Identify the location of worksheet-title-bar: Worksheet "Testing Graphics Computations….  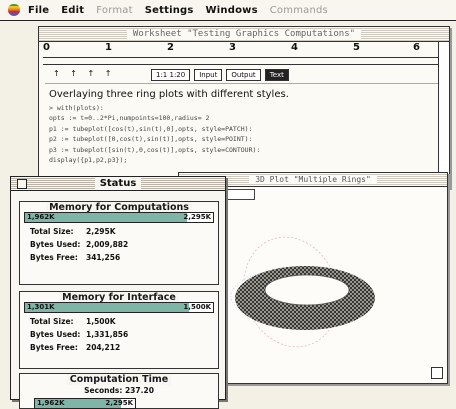
(244, 34).